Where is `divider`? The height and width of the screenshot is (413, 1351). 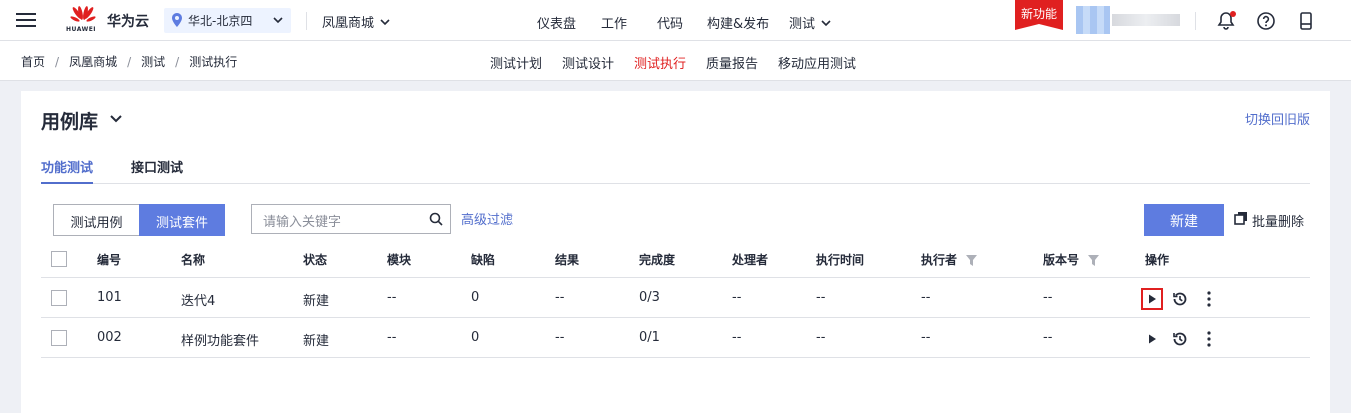
divider is located at coordinates (1195, 21).